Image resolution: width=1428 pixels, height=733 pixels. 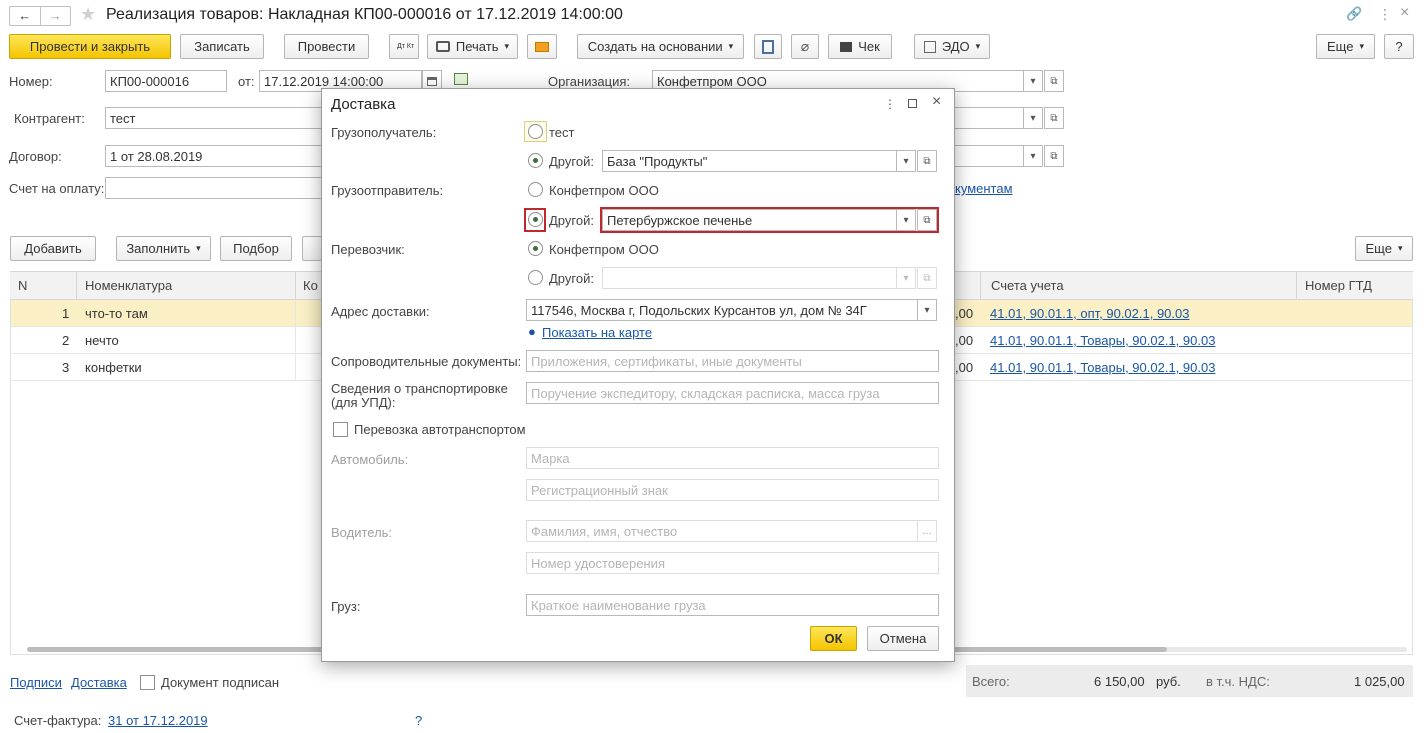 I want to click on dialog-maximize-icon, so click(x=912, y=103).